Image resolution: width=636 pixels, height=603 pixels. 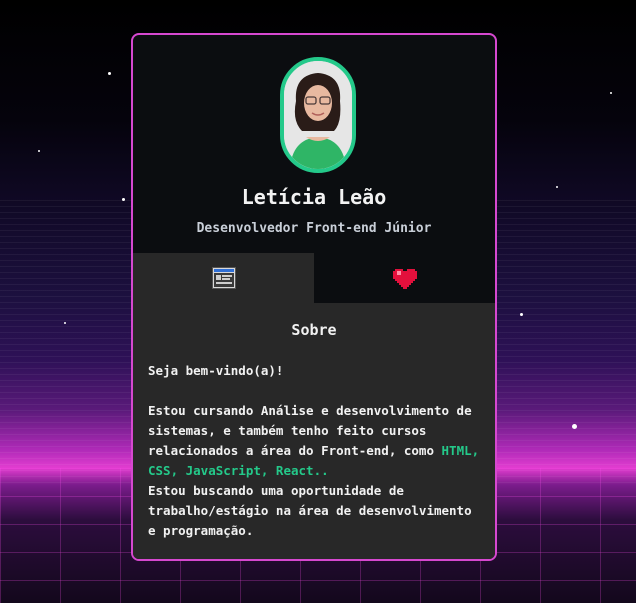 I want to click on avatar-photo, so click(x=318, y=115).